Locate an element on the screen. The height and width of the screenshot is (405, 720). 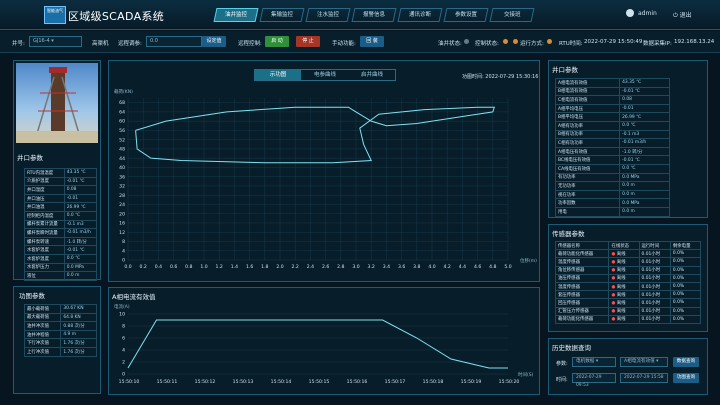
nav-gathering: 集输监控 is located at coordinates (282, 15).